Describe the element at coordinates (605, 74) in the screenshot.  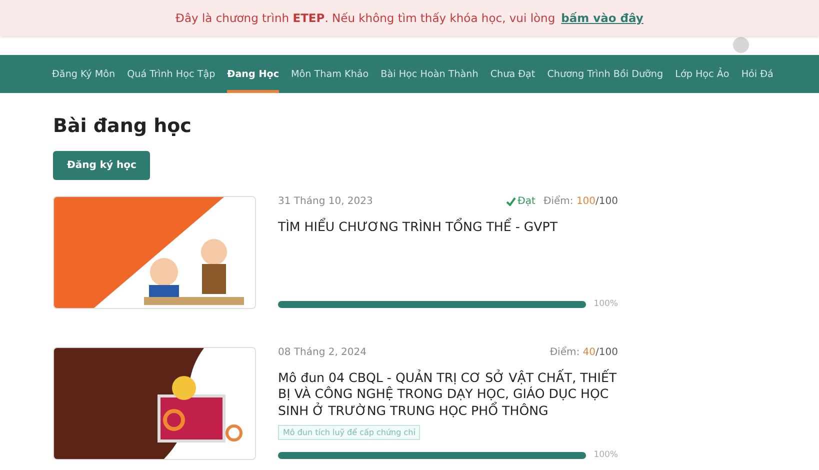
I see `nav-tab: Chương Trình Bồi Dưỡng` at that location.